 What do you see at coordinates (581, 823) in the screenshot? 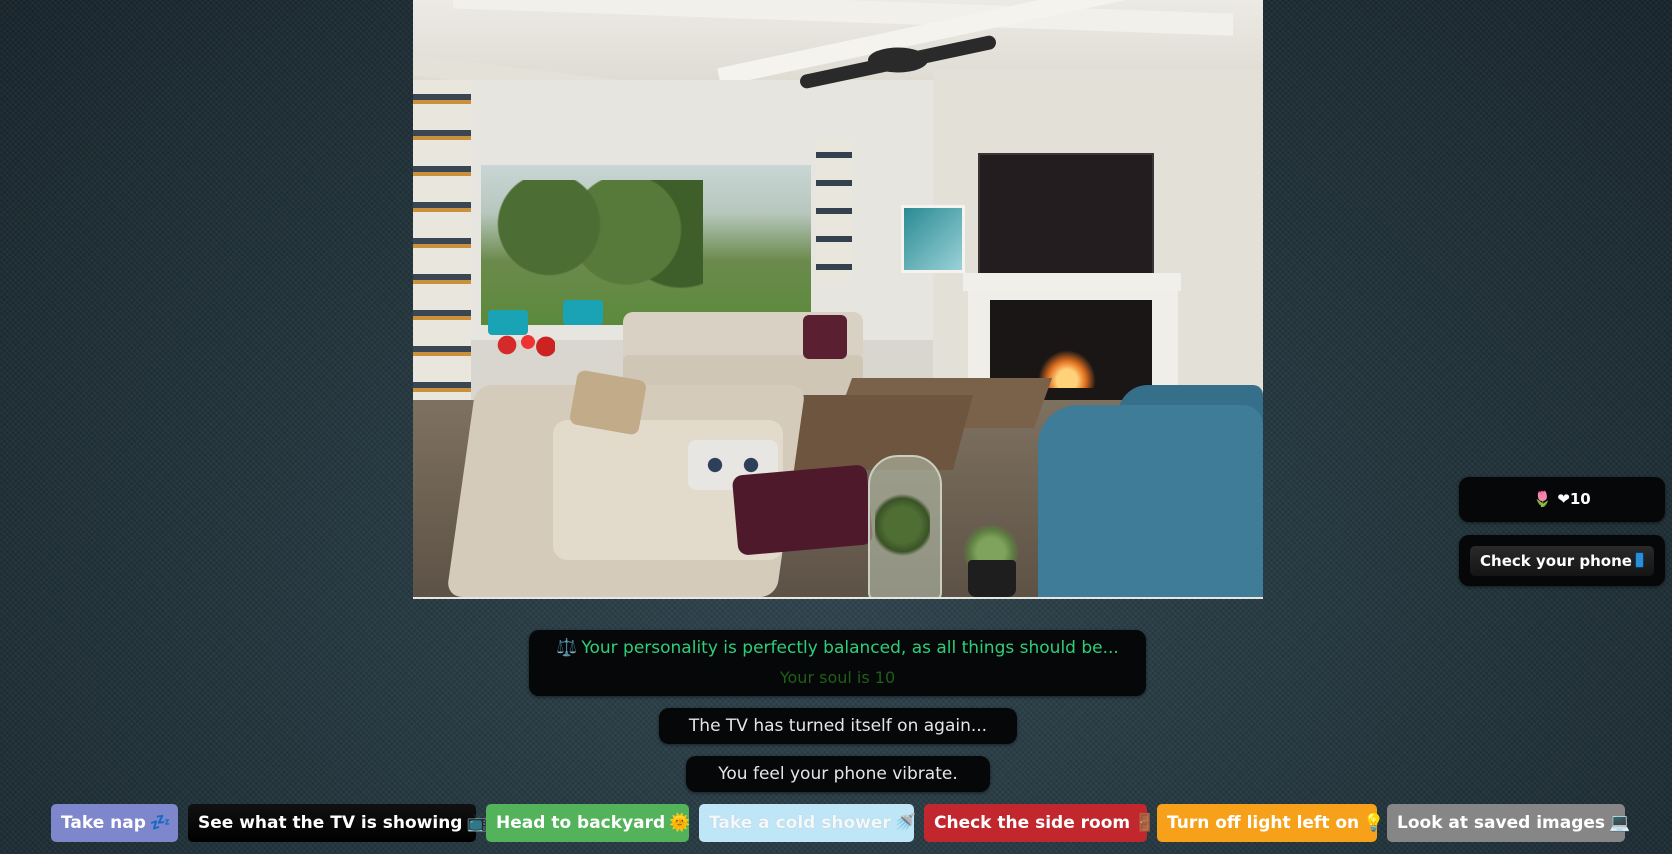
I see `button-label: Head to backyard` at bounding box center [581, 823].